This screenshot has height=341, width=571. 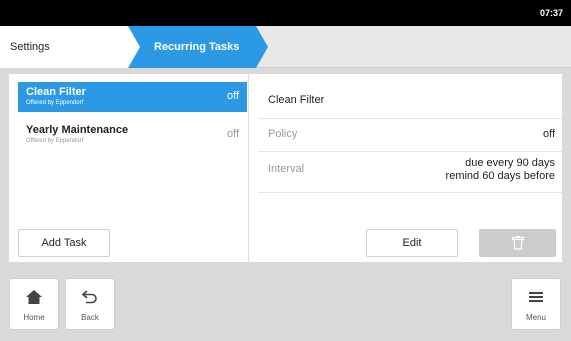 I want to click on breadcrumb-settings: Settings, so click(x=75, y=47).